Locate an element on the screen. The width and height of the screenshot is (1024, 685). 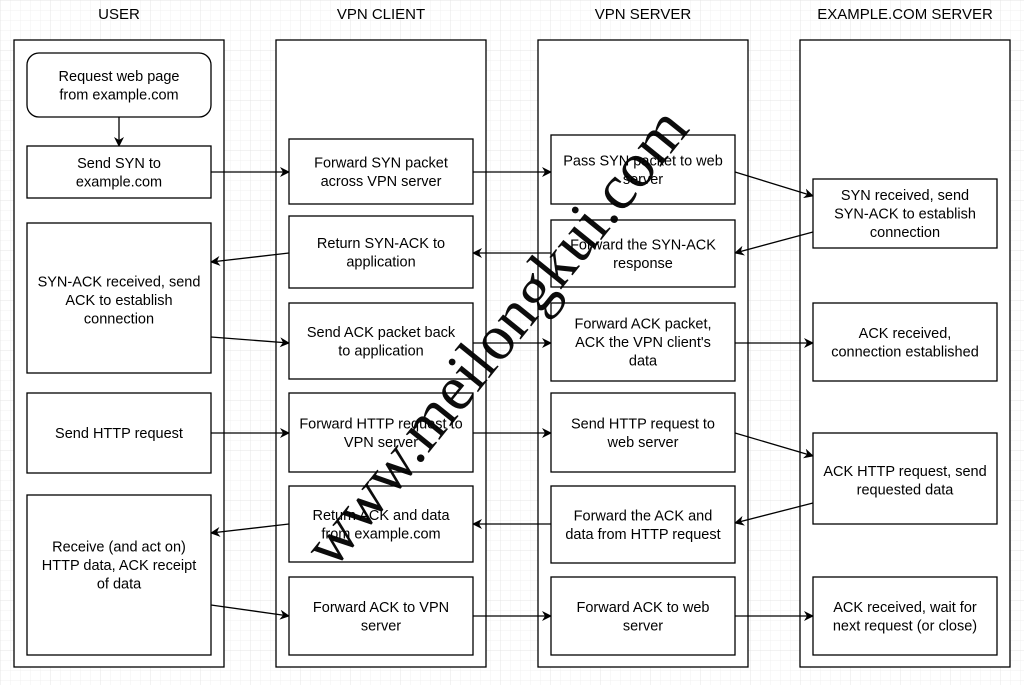
lane-title: VPN CLIENT is located at coordinates (381, 14).